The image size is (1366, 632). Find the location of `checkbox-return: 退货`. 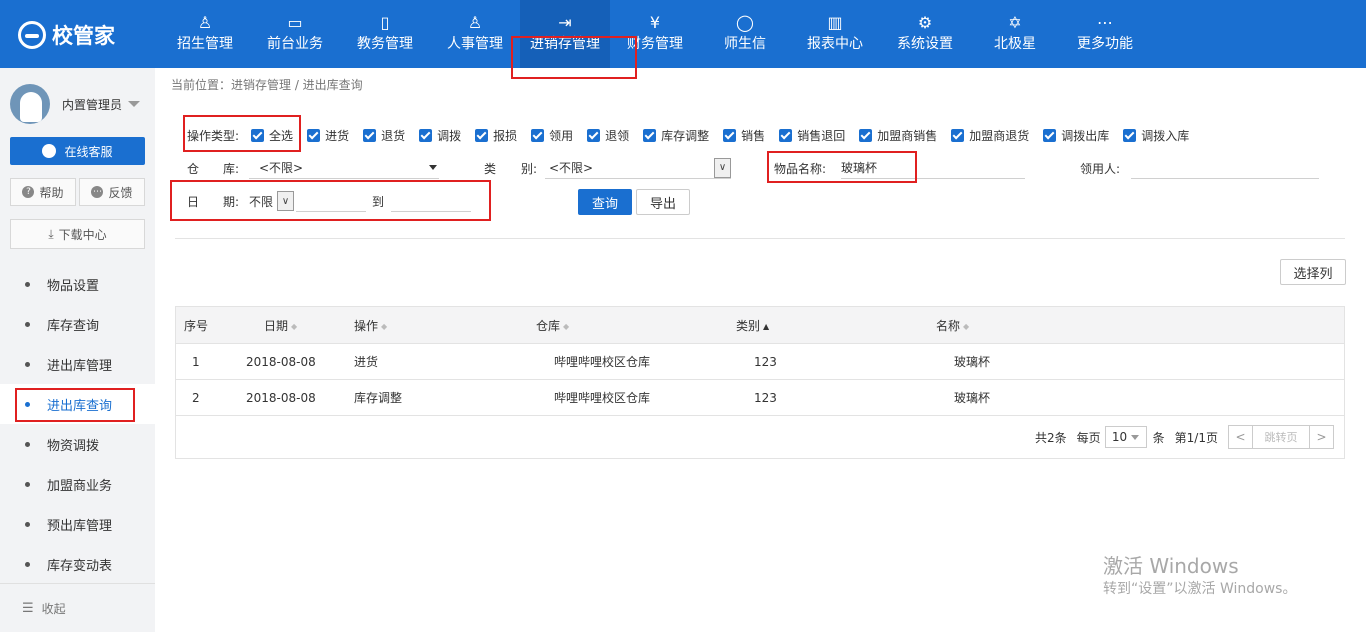

checkbox-return: 退货 is located at coordinates (384, 135).